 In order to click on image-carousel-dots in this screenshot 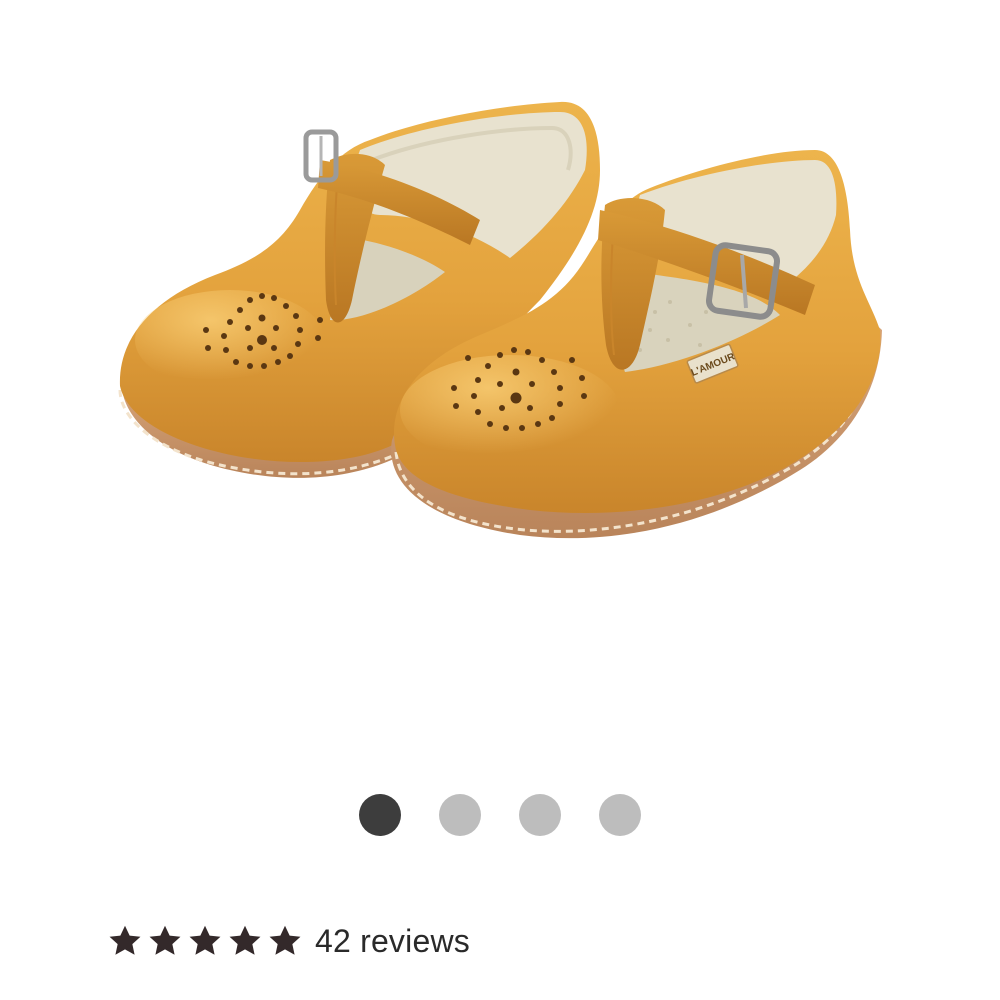, I will do `click(500, 815)`.